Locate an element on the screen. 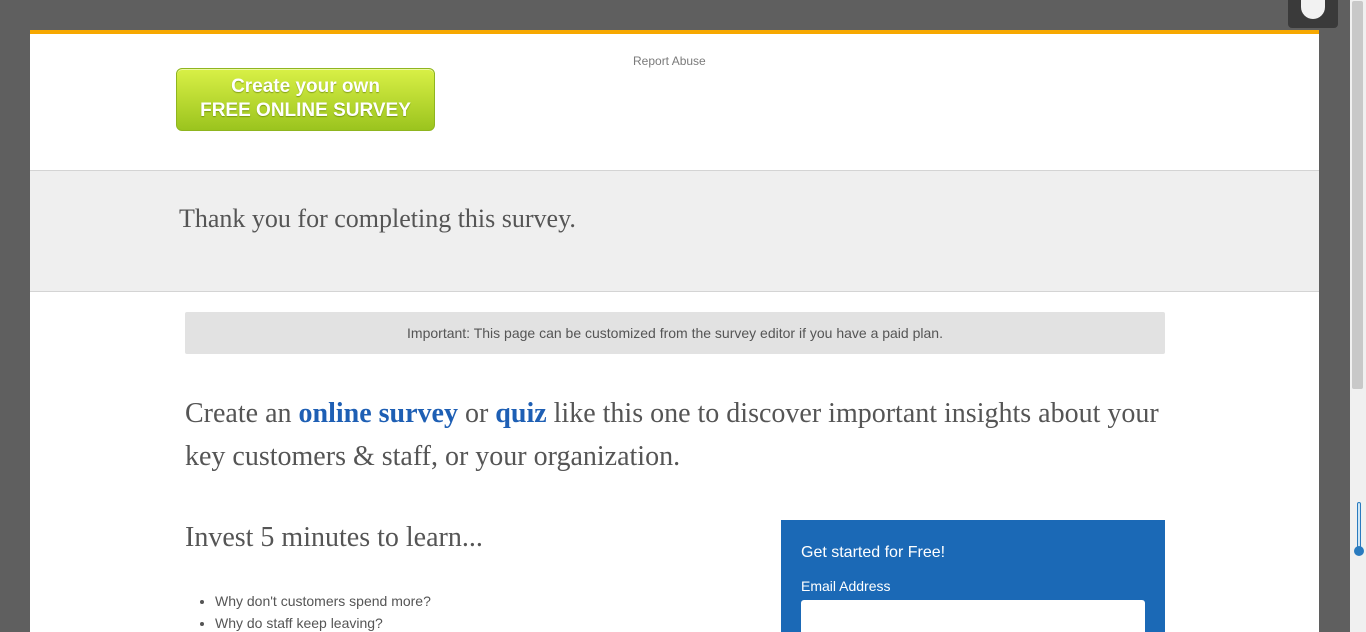 Image resolution: width=1366 pixels, height=632 pixels. thermometer-icon is located at coordinates (1359, 530).